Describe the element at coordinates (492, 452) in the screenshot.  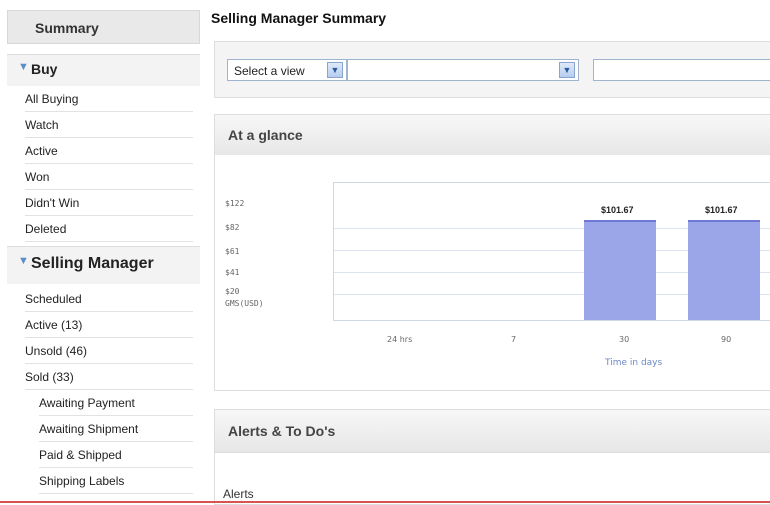
I see `divider` at that location.